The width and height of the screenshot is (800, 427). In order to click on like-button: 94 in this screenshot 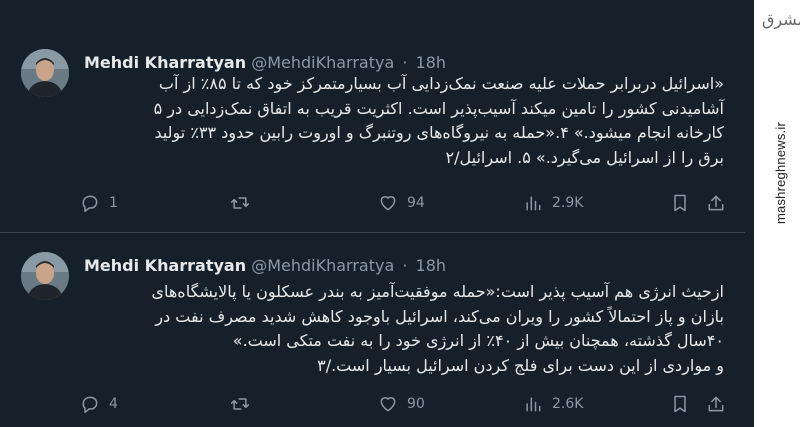, I will do `click(401, 203)`.